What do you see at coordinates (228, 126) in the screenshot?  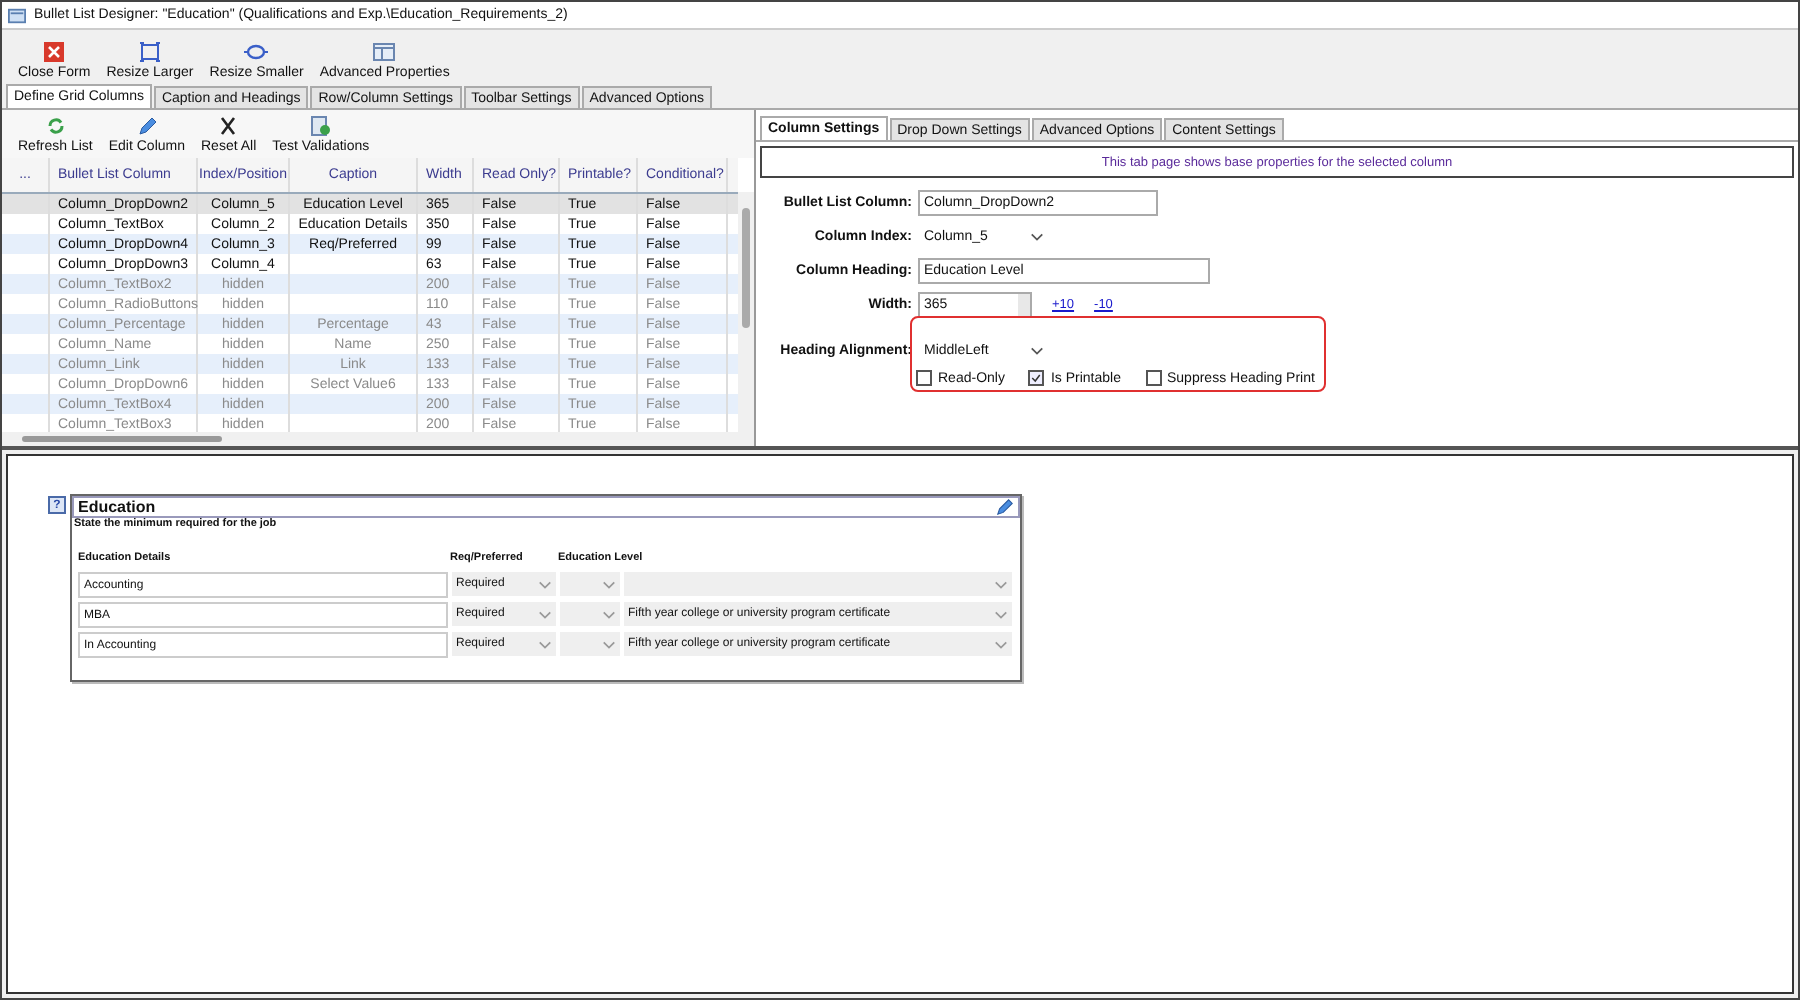 I see `x-icon` at bounding box center [228, 126].